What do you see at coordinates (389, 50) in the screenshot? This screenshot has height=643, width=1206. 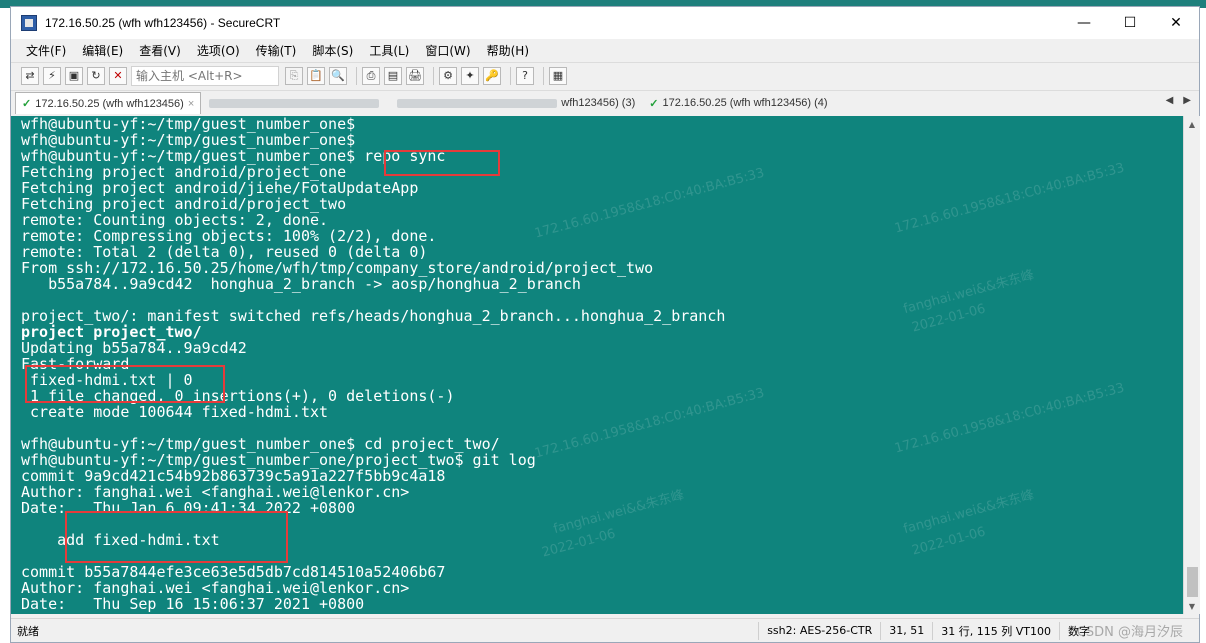 I see `menu-tools: 工具(L)` at bounding box center [389, 50].